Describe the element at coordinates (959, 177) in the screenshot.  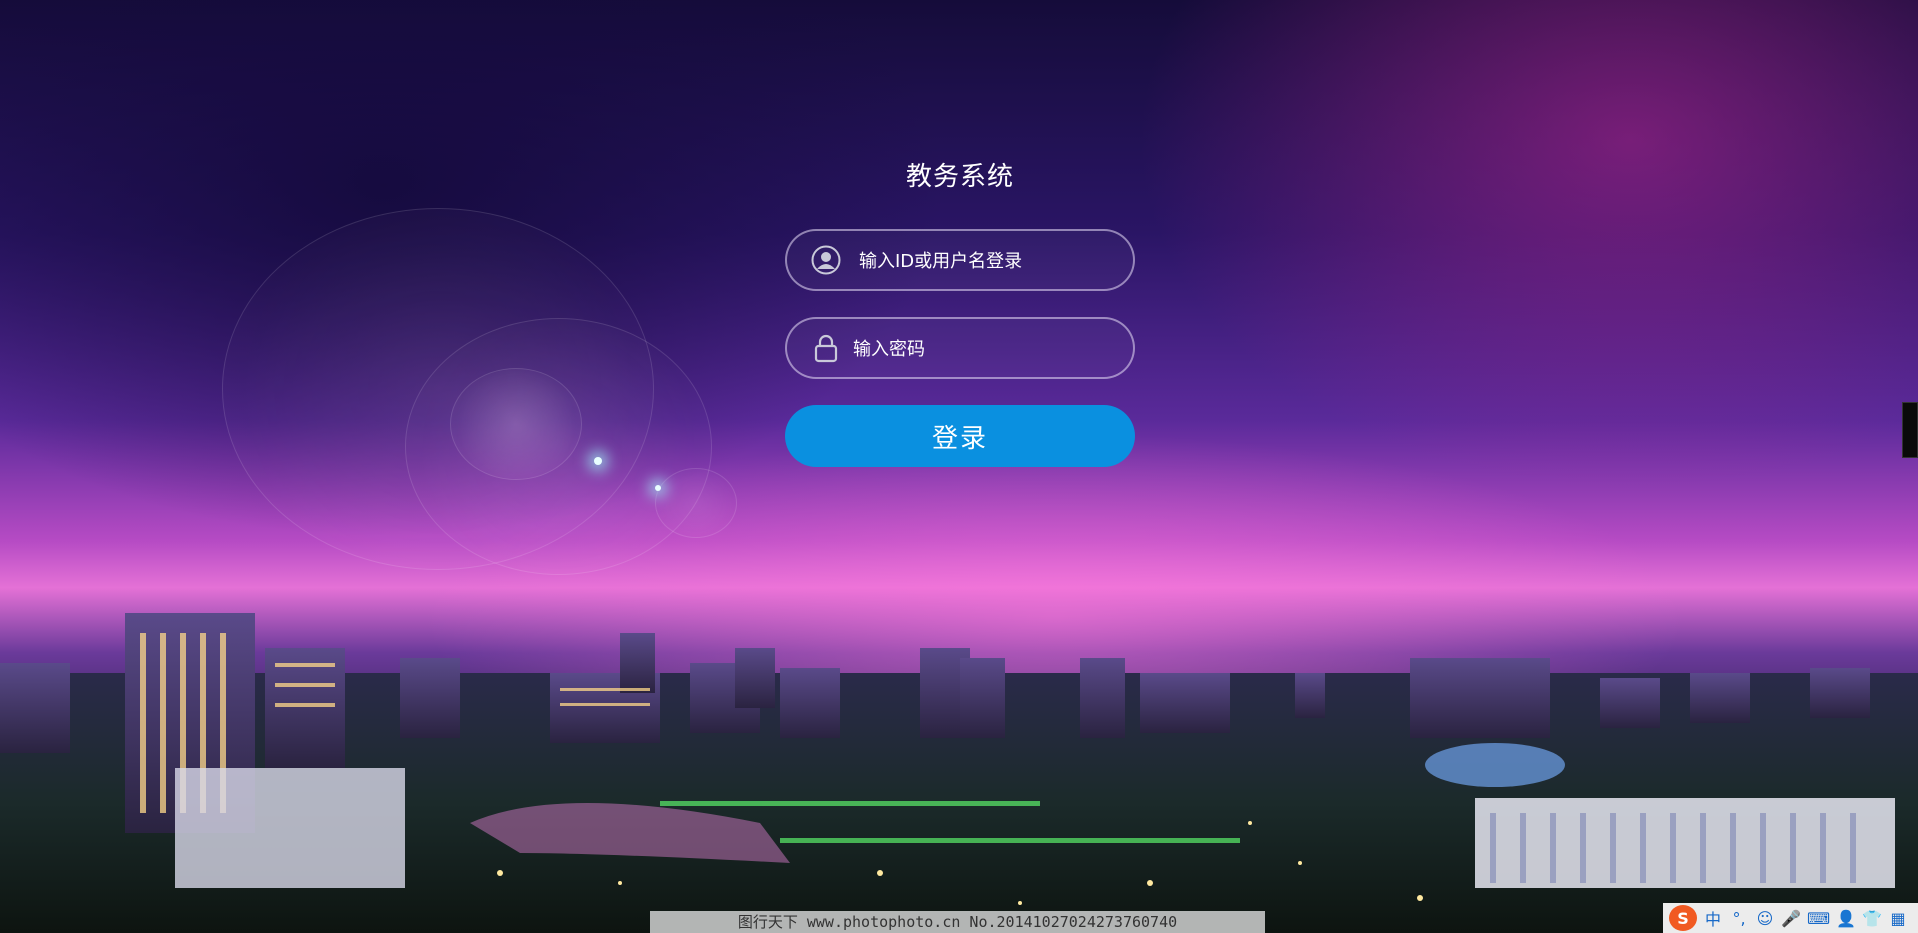
I see `page-title: 教务系统` at that location.